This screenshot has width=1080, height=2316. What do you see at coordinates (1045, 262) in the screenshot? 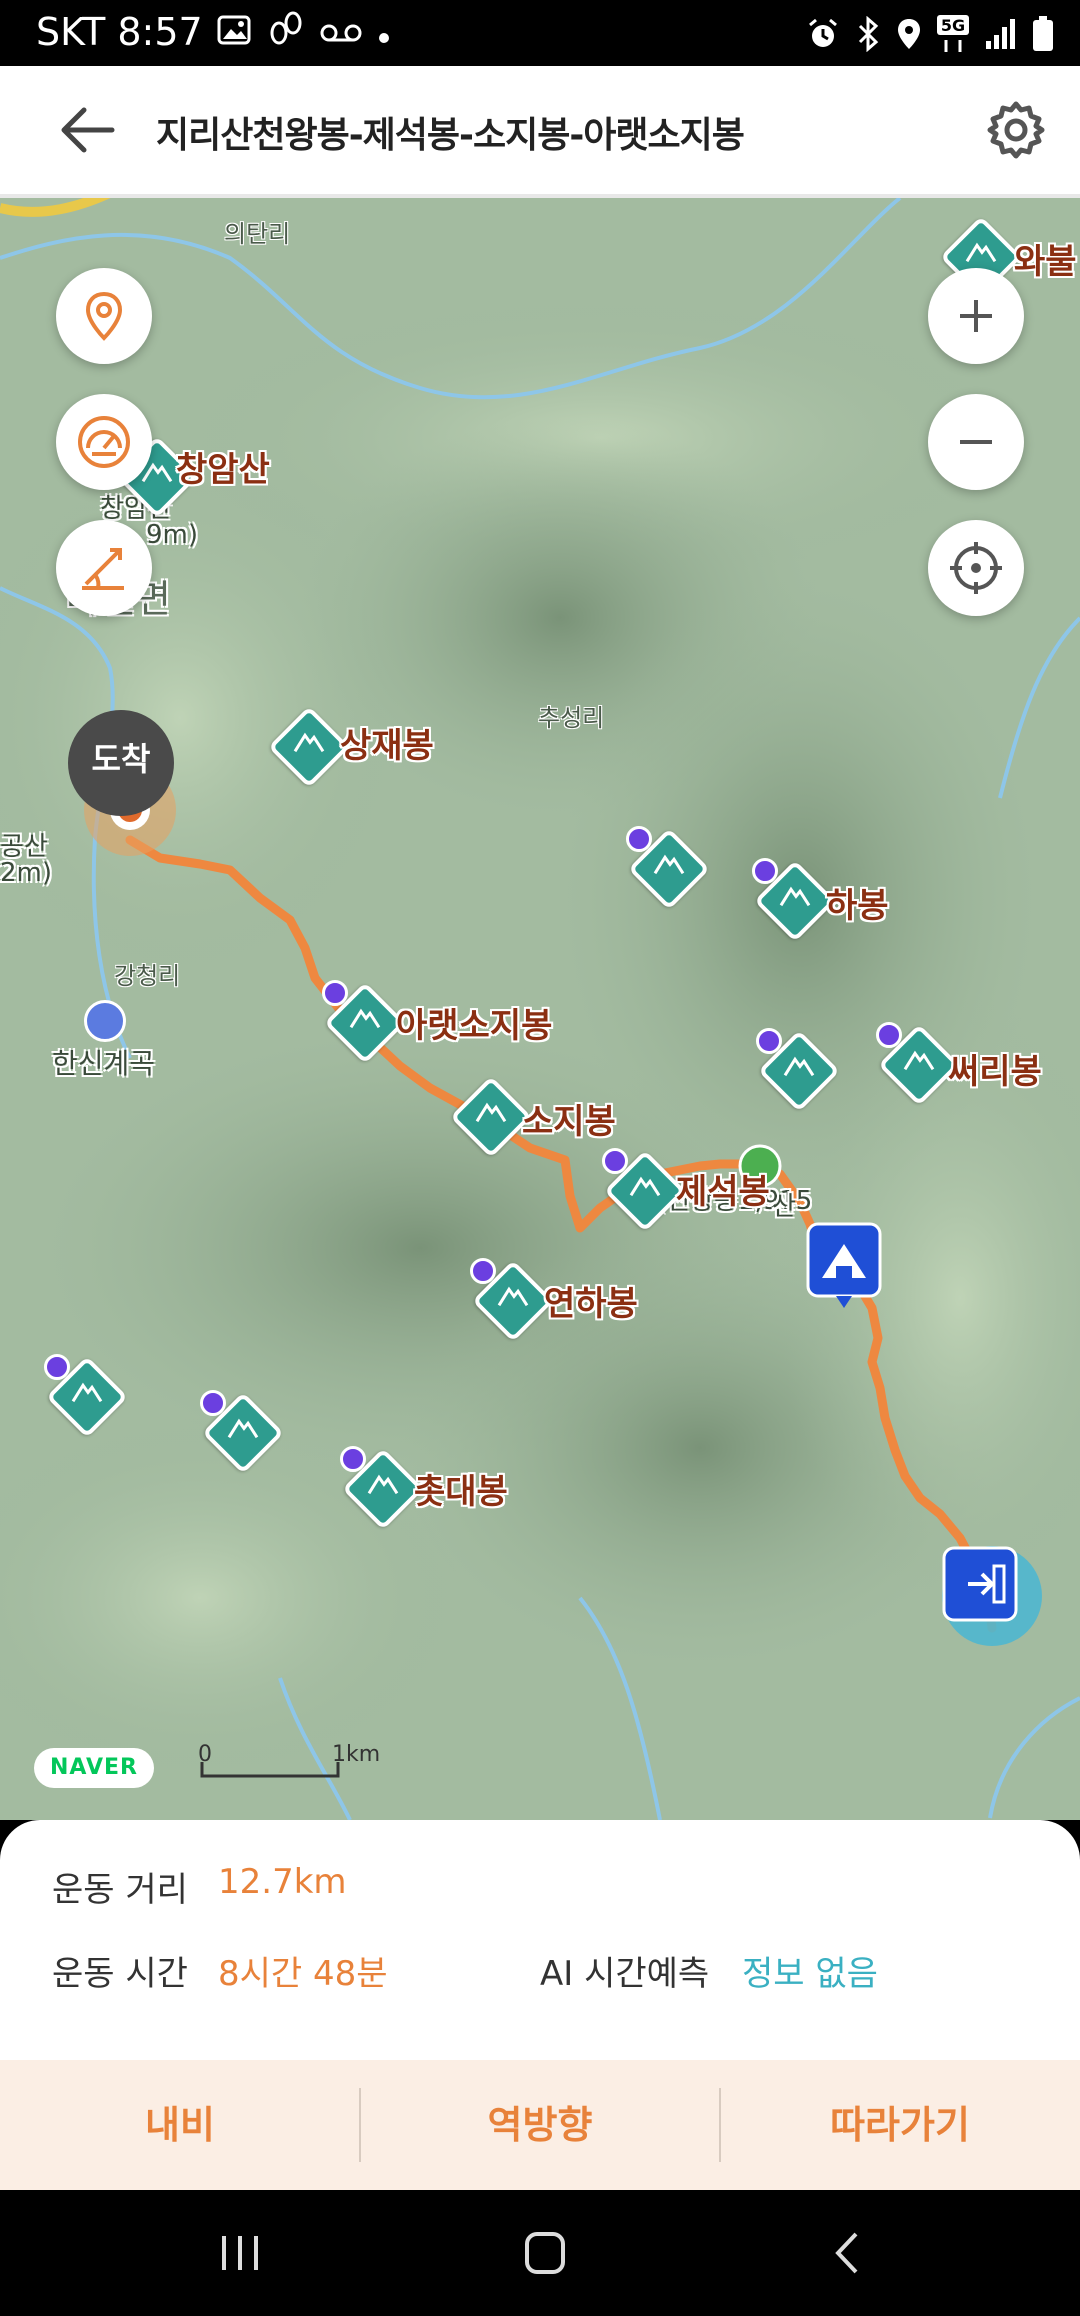
I see `peak-label-wabul: 와불` at bounding box center [1045, 262].